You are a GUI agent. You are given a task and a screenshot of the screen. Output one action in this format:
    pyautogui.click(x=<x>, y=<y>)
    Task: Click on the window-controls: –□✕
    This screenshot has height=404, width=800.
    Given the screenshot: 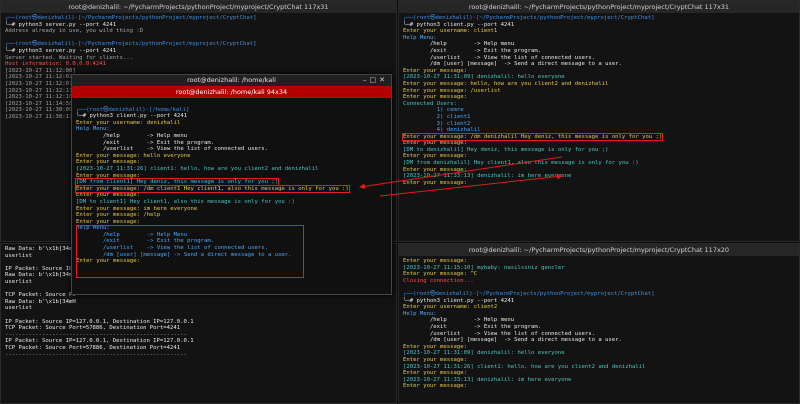 What is the action you would take?
    pyautogui.click(x=375, y=80)
    